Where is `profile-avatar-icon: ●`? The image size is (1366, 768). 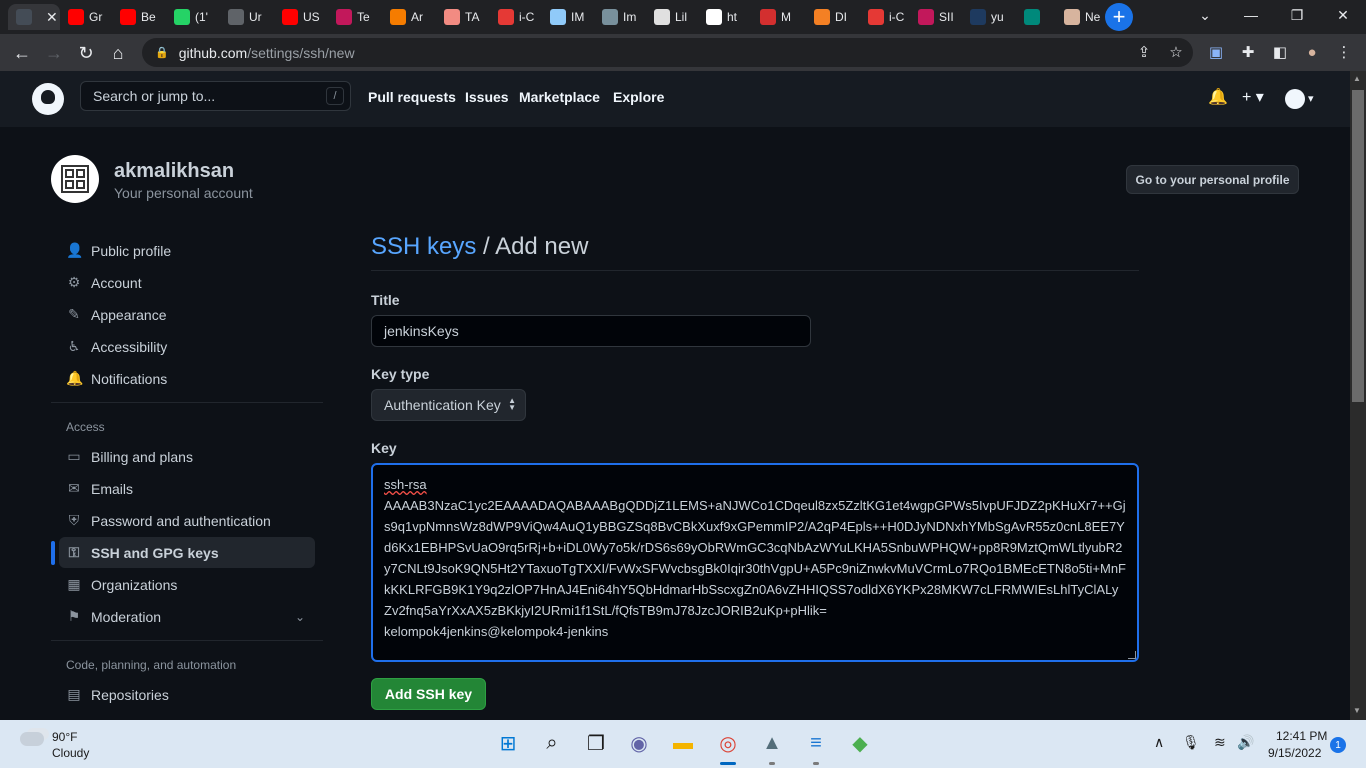
profile-avatar-icon: ● is located at coordinates (1312, 52).